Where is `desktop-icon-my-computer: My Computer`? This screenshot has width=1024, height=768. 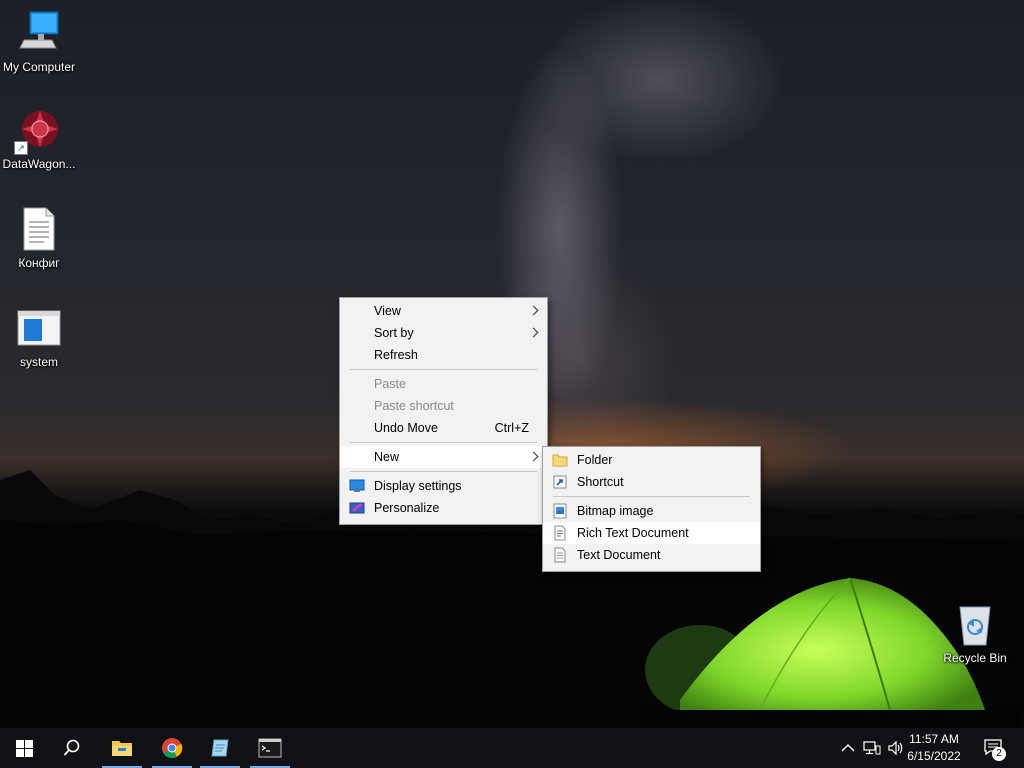 desktop-icon-my-computer: My Computer is located at coordinates (39, 42).